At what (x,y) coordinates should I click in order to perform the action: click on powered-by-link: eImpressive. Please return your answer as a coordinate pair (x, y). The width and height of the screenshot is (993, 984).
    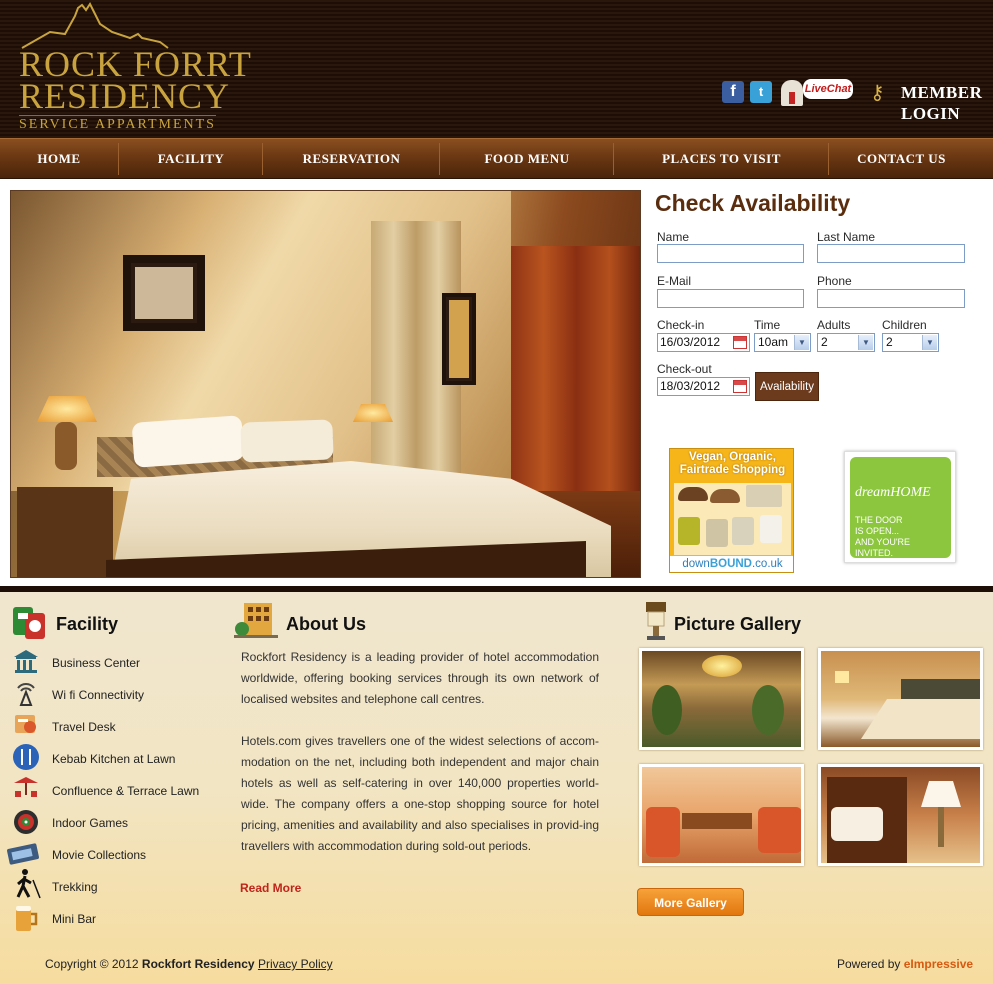
    Looking at the image, I should click on (938, 964).